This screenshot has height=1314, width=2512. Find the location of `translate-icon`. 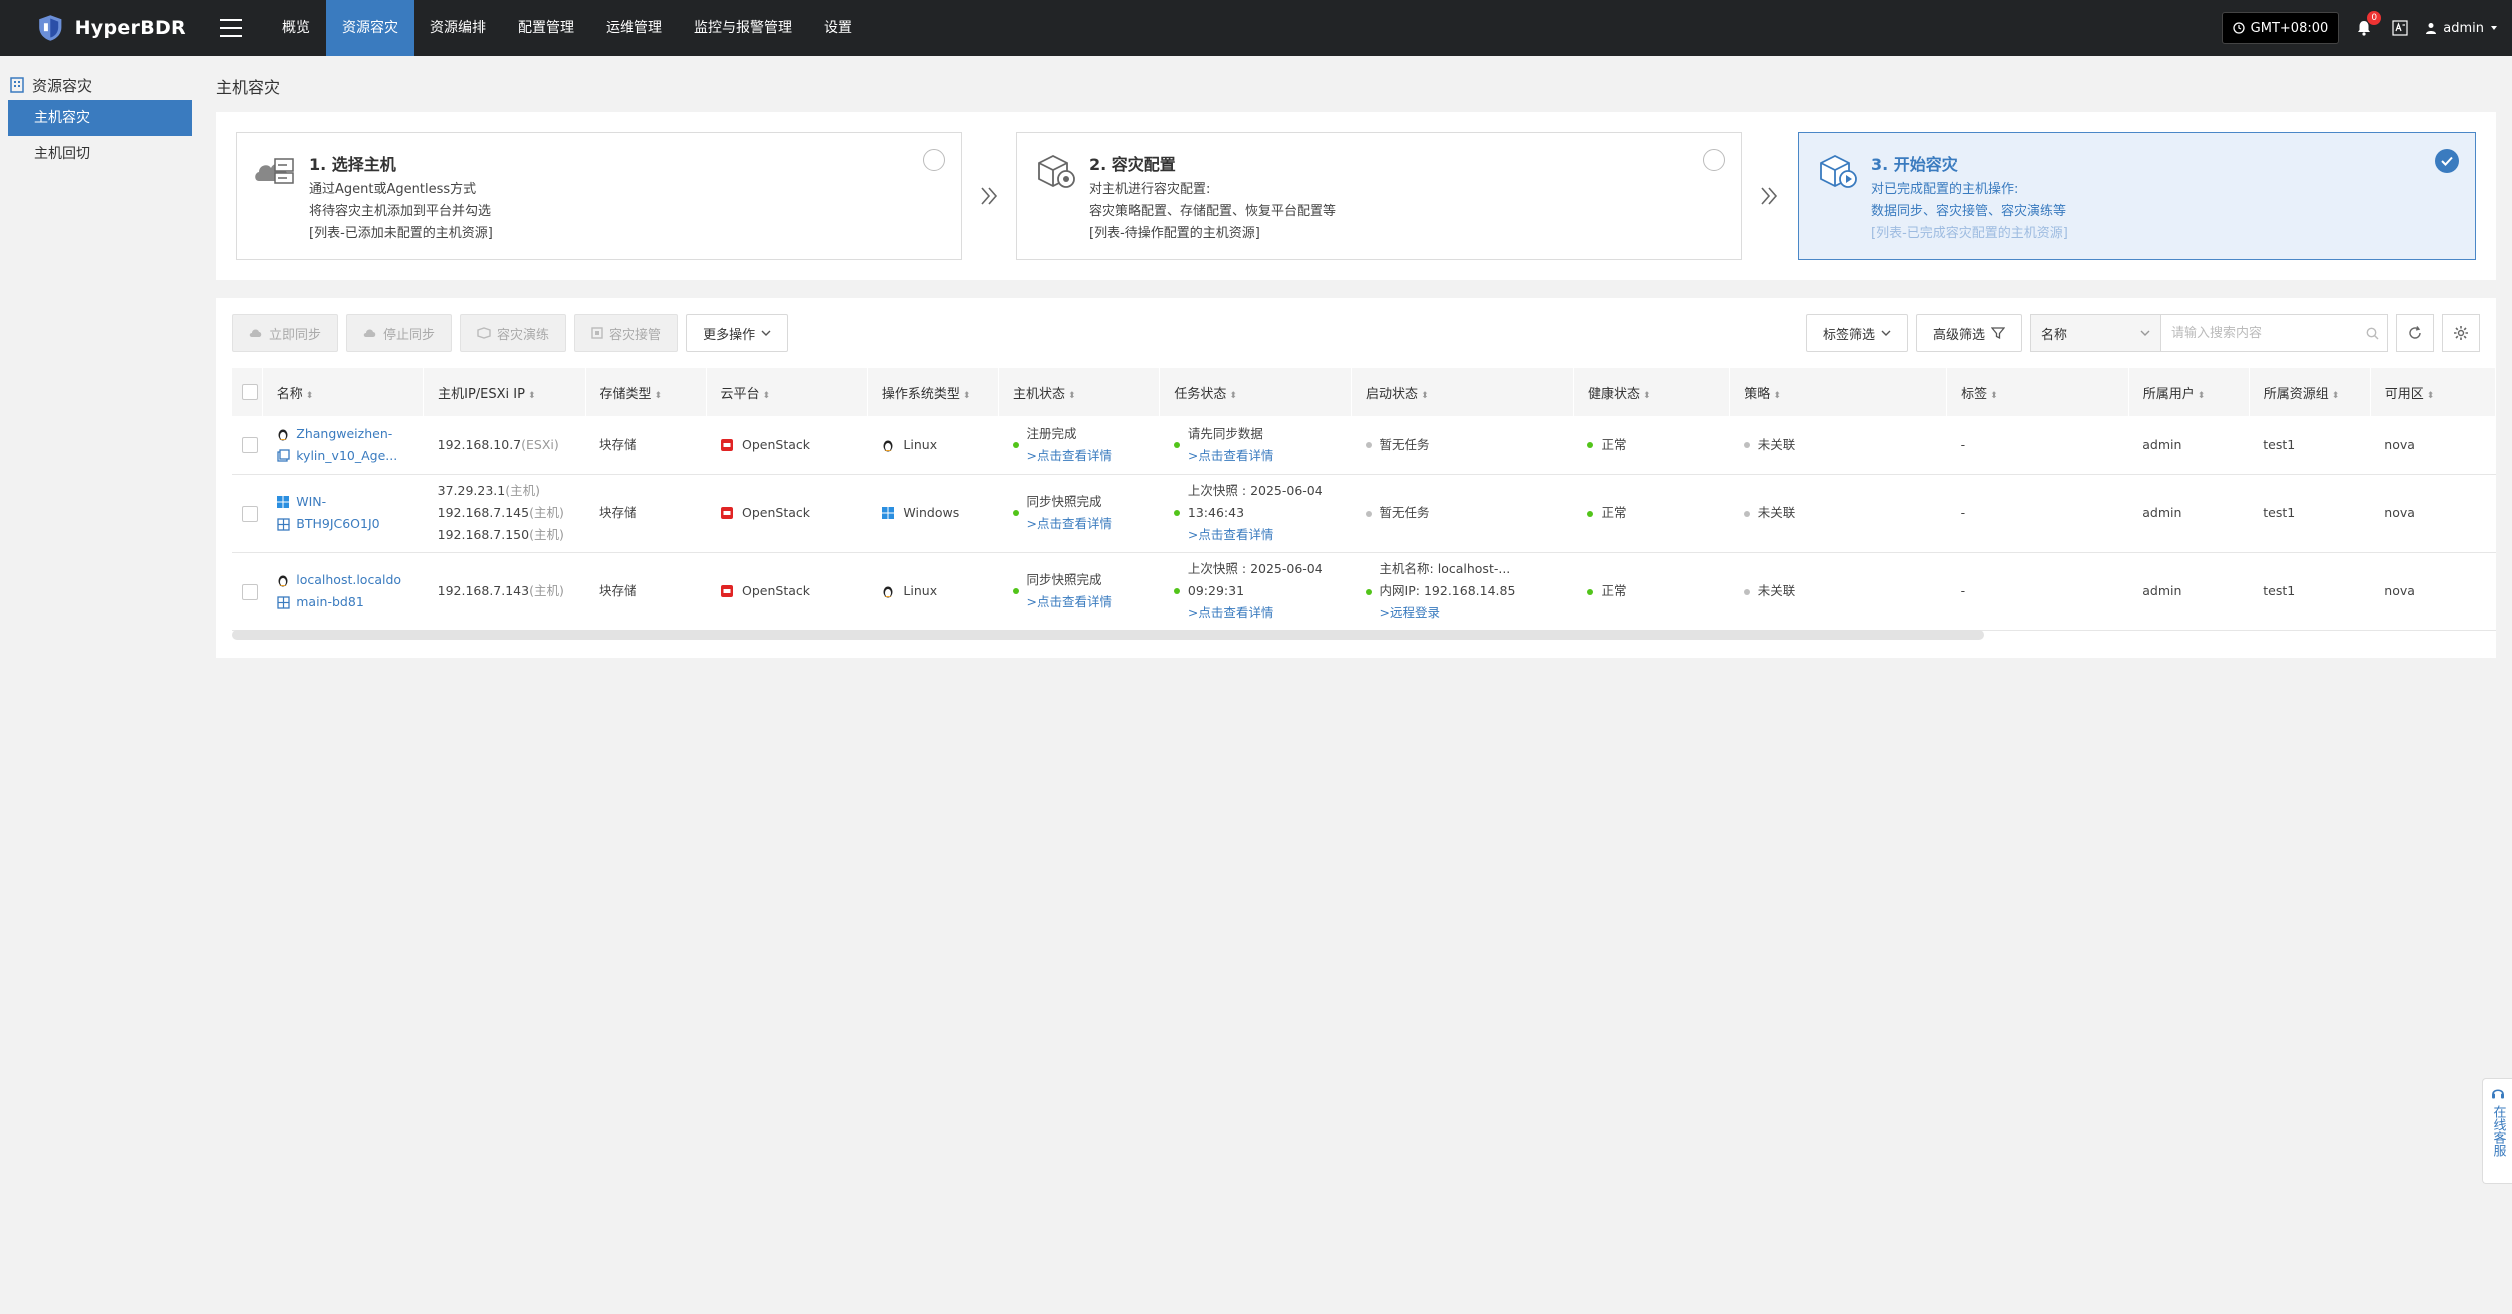

translate-icon is located at coordinates (2400, 28).